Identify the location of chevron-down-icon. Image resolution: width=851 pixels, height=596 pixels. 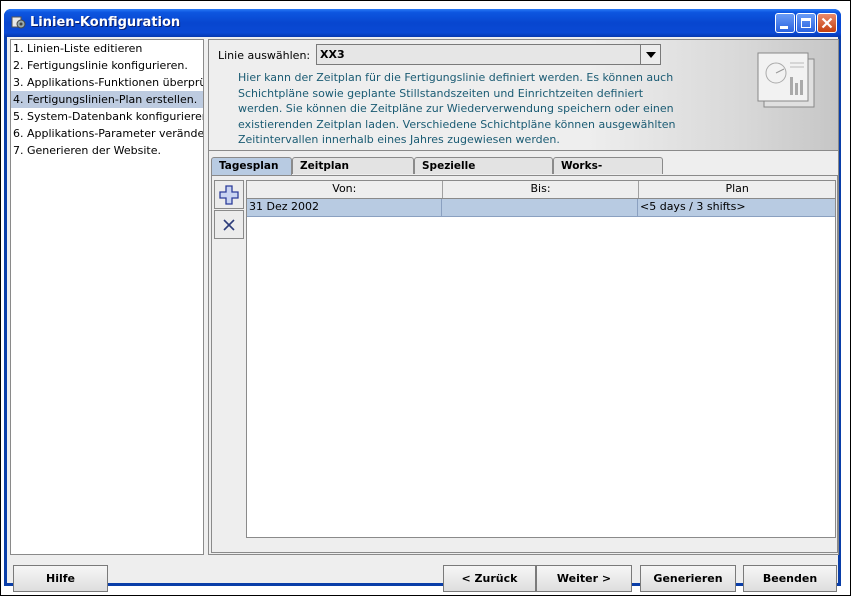
(650, 54).